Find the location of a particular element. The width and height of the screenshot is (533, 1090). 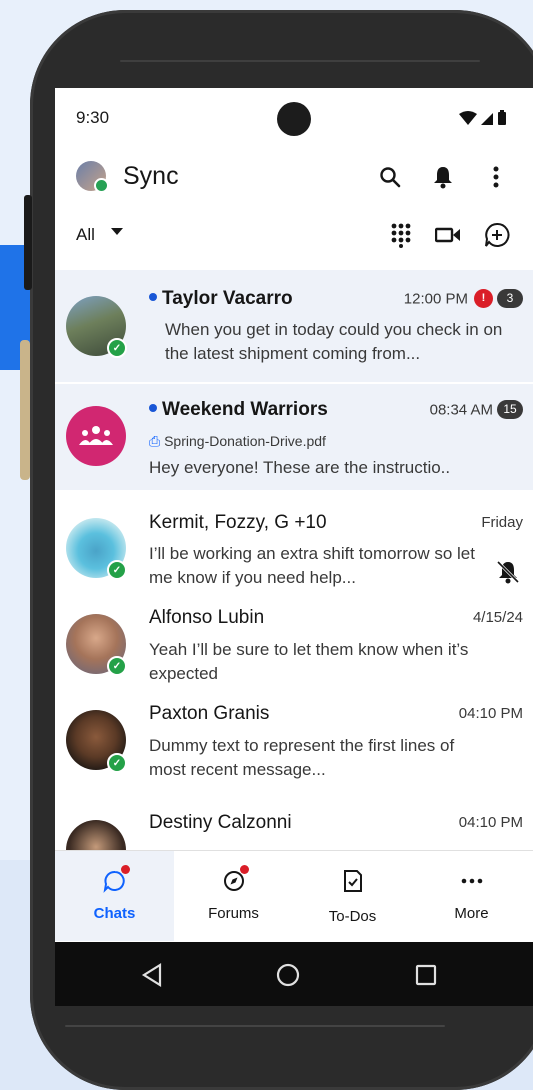

attachment: ⎙ Spring-Donation-Drive.pdf is located at coordinates (237, 441).